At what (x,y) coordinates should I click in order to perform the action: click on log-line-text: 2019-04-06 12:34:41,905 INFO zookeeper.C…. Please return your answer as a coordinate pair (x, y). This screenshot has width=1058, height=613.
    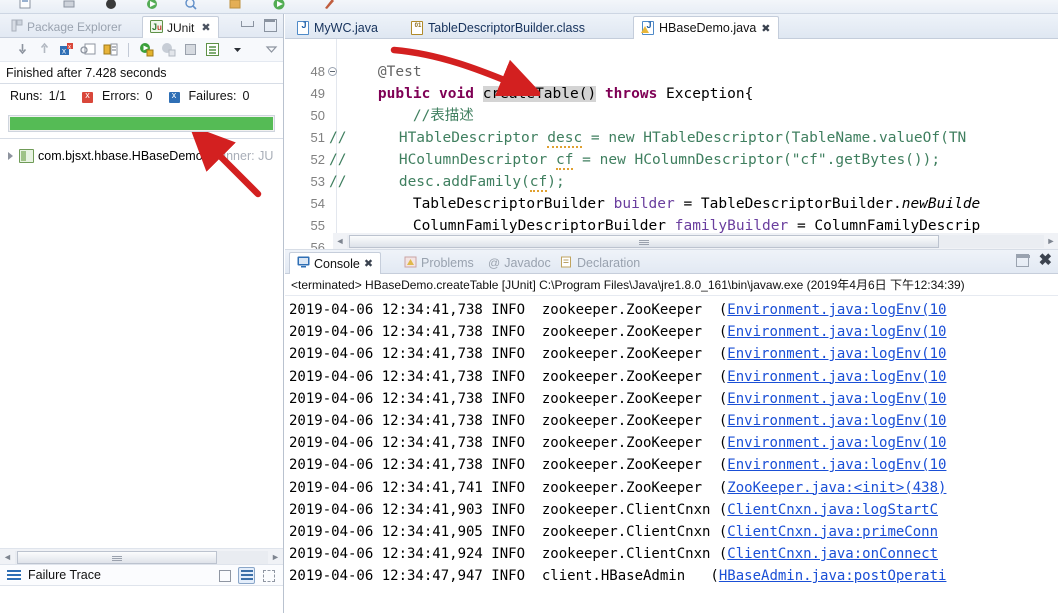
    Looking at the image, I should click on (508, 531).